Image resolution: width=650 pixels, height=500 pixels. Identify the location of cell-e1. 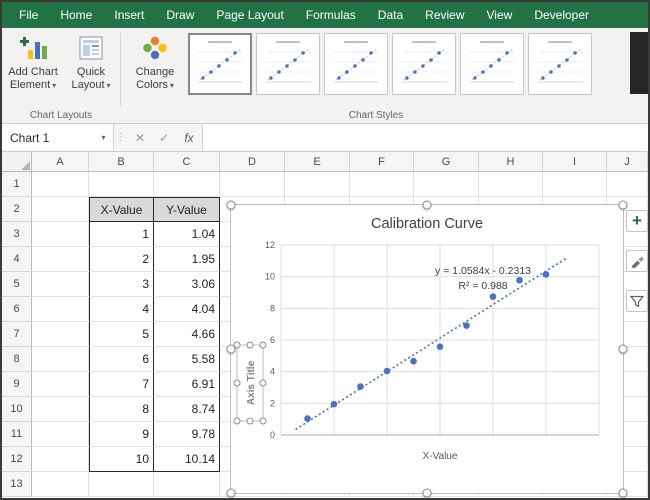
(317, 184).